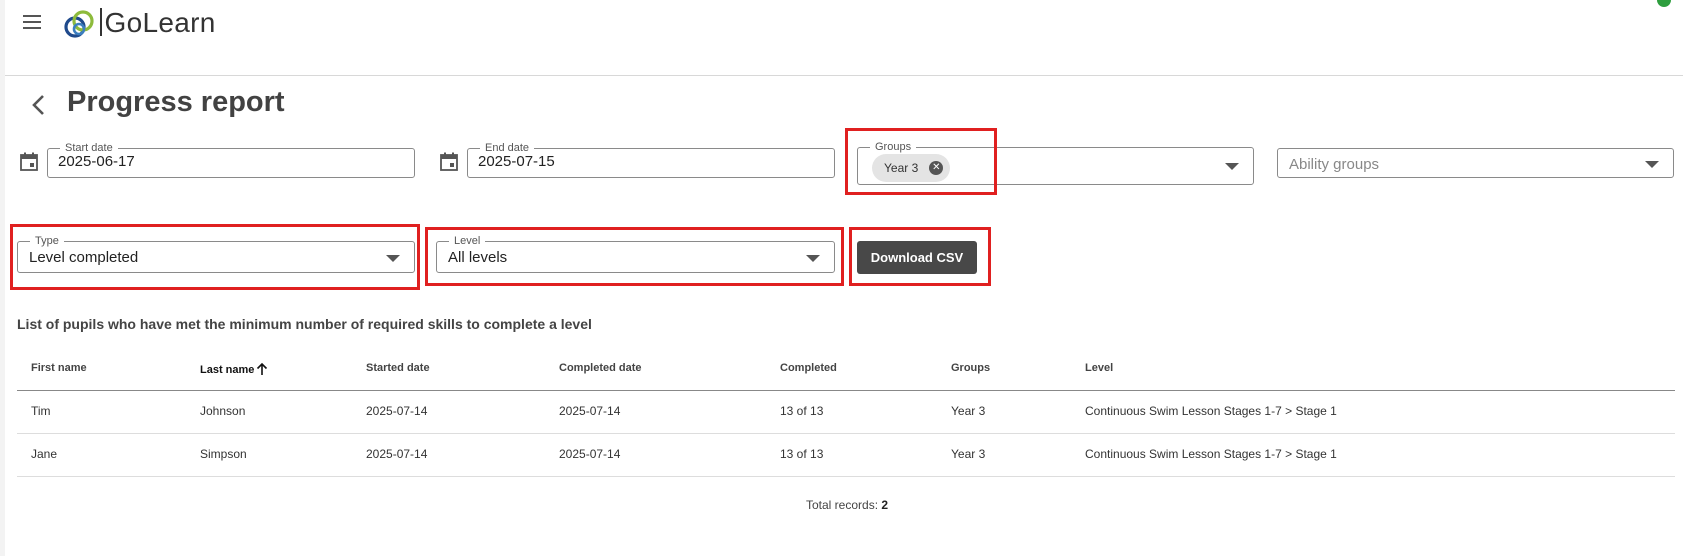  What do you see at coordinates (223, 411) in the screenshot?
I see `cell-last-name: Johnson` at bounding box center [223, 411].